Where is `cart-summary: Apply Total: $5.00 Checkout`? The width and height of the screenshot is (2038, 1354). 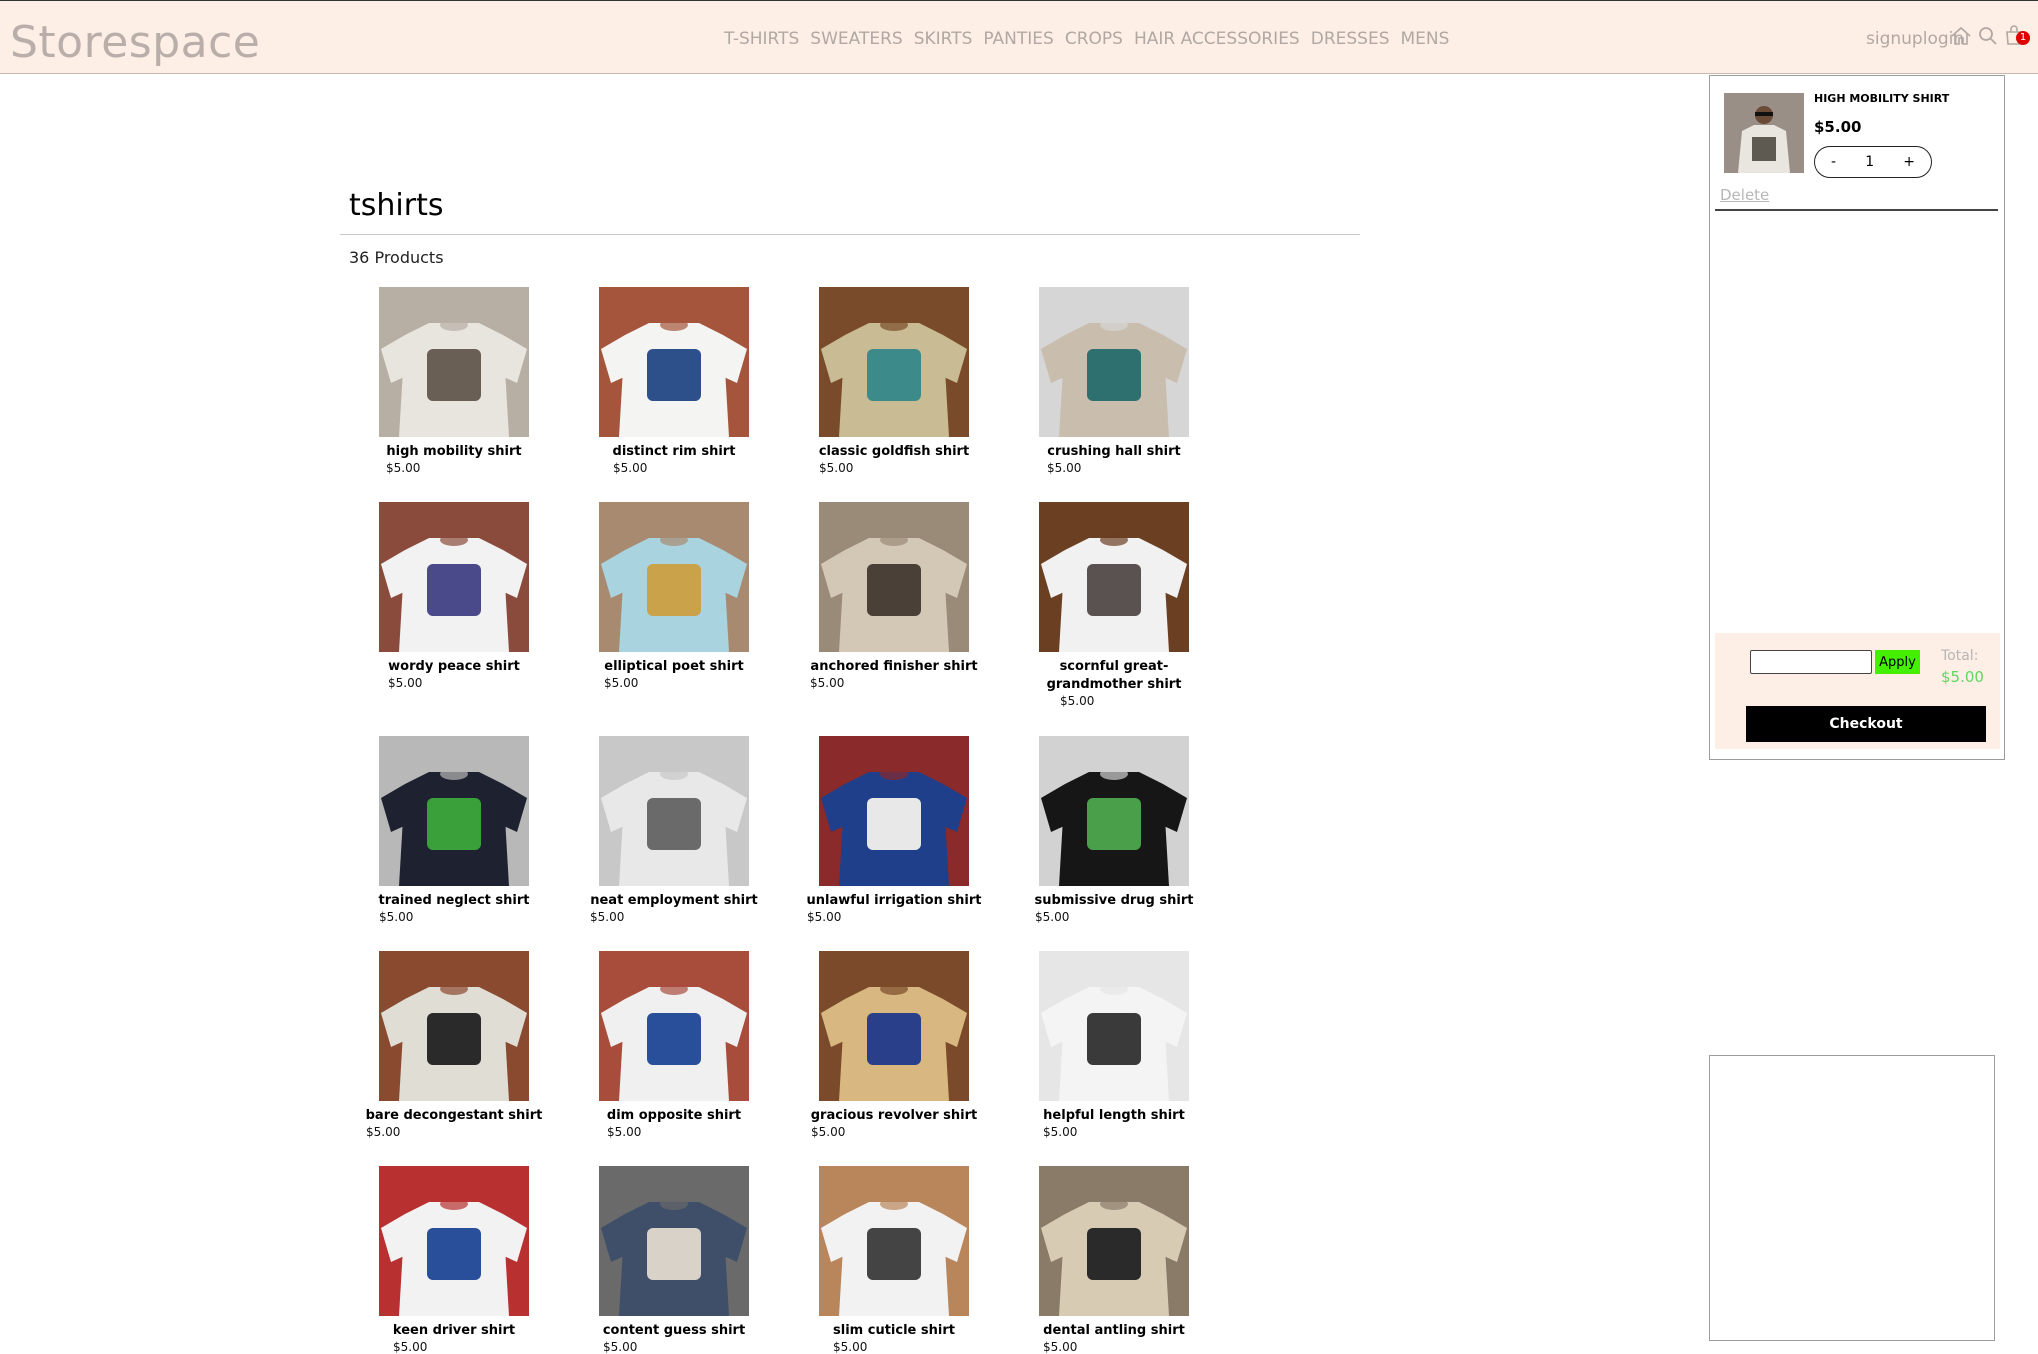
cart-summary: Apply Total: $5.00 Checkout is located at coordinates (1857, 691).